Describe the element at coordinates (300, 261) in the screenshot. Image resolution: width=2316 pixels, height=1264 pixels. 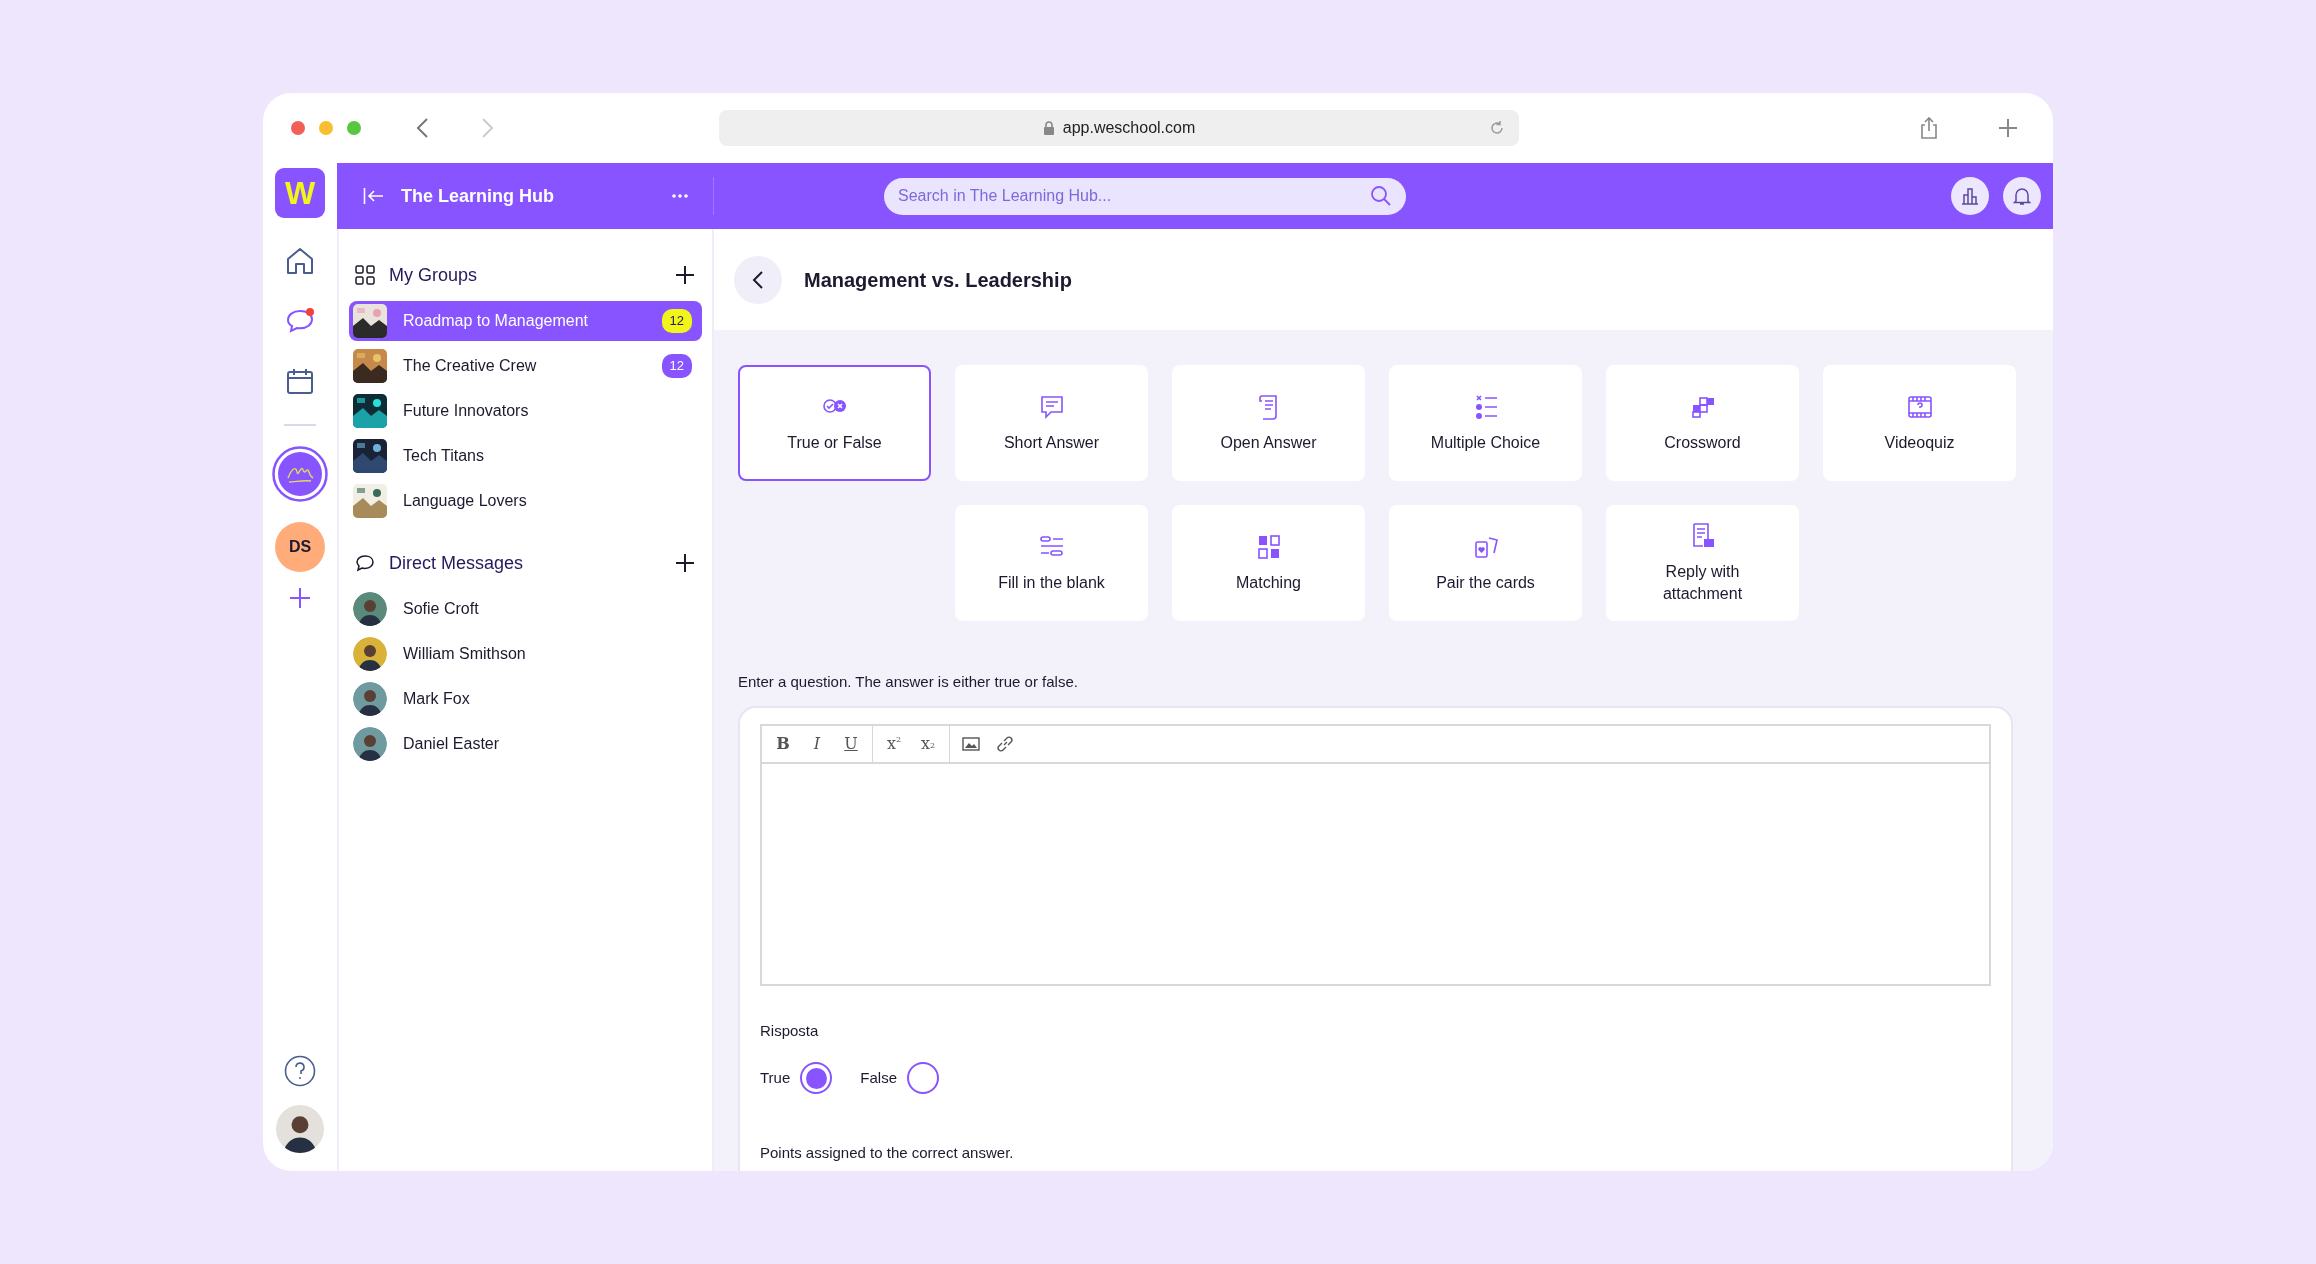
I see `home-icon` at that location.